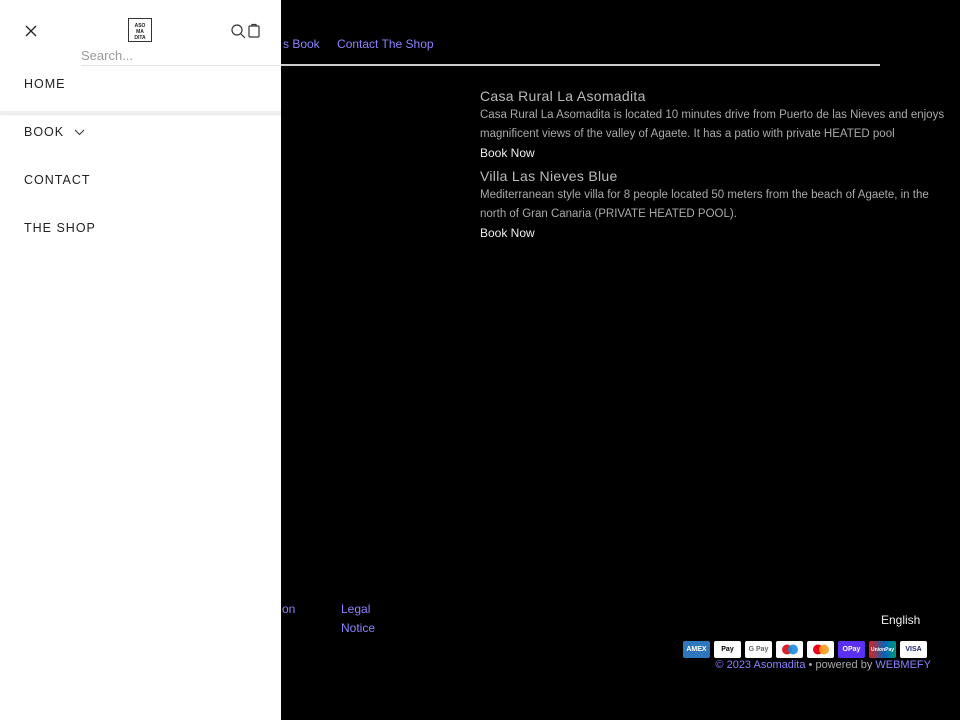 The image size is (960, 720). Describe the element at coordinates (238, 31) in the screenshot. I see `search-icon` at that location.